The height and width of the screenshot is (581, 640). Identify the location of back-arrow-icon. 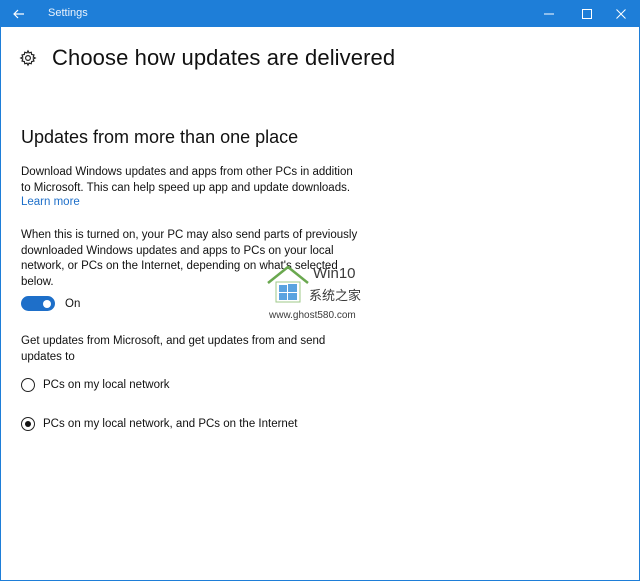
(18, 14).